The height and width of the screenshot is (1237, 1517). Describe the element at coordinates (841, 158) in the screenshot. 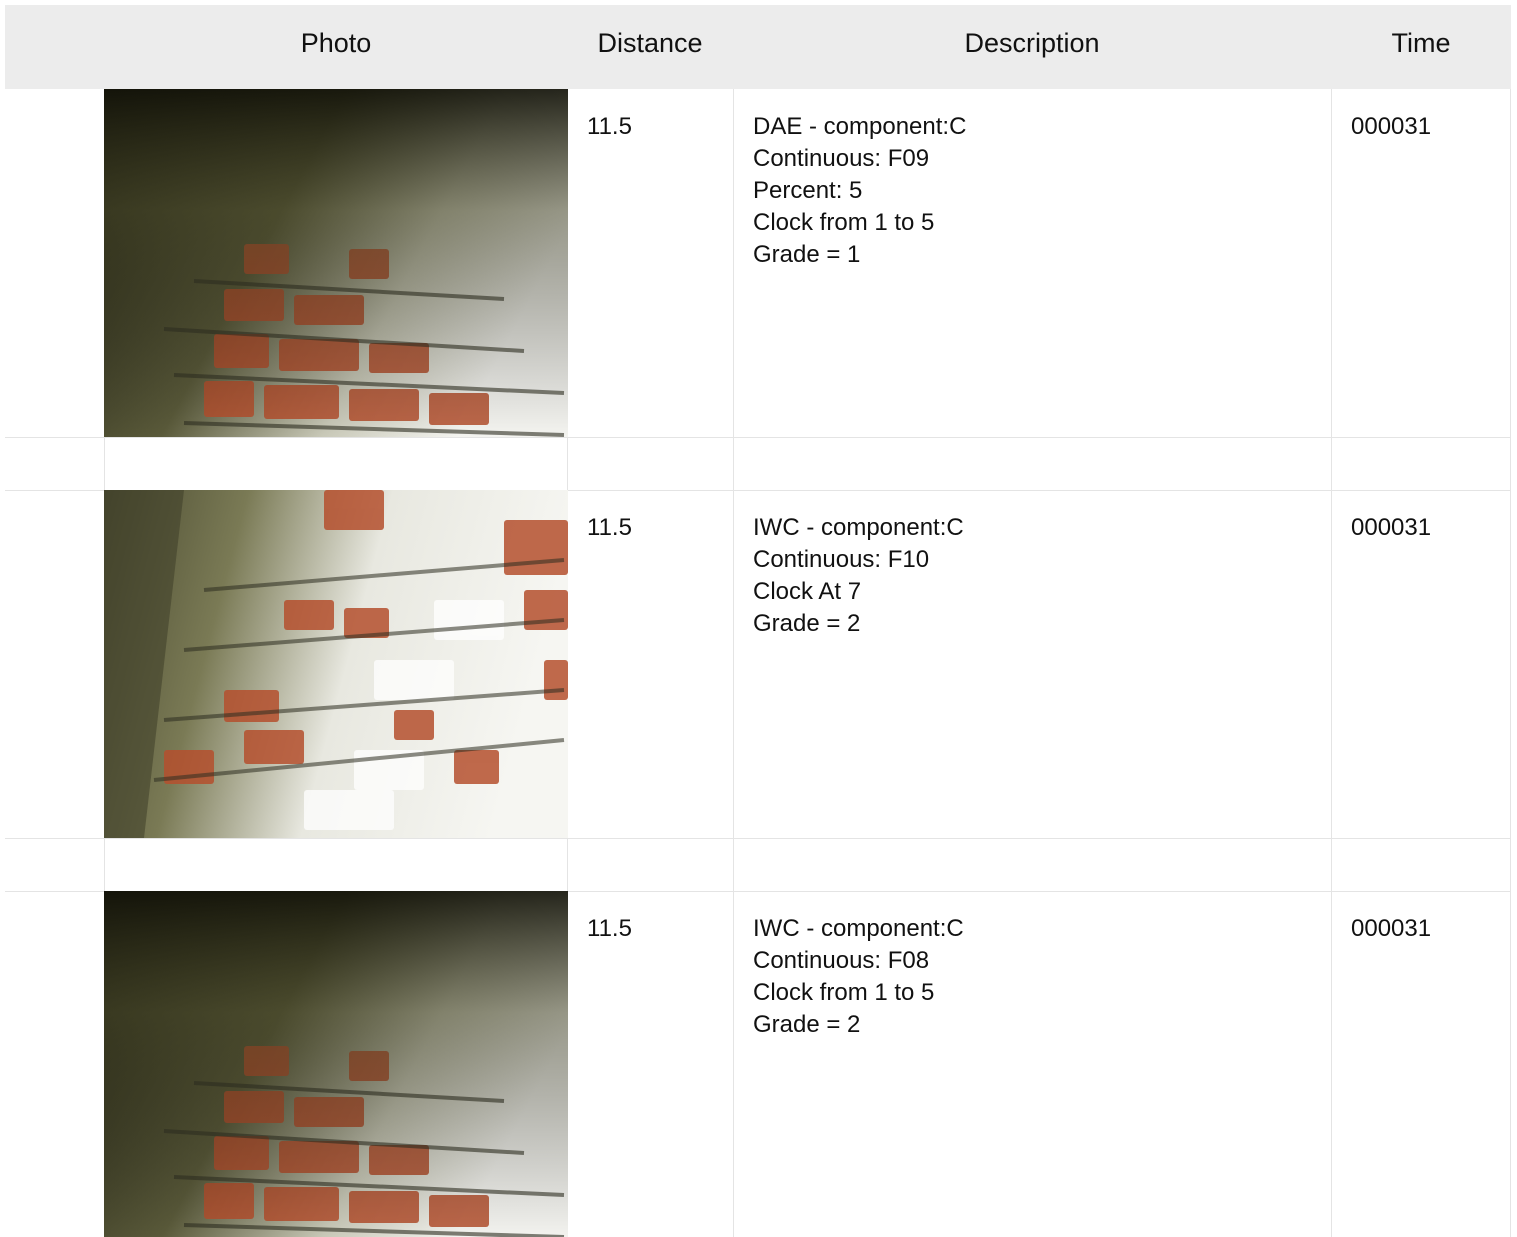

I see `description-line: Continuous: F09` at that location.